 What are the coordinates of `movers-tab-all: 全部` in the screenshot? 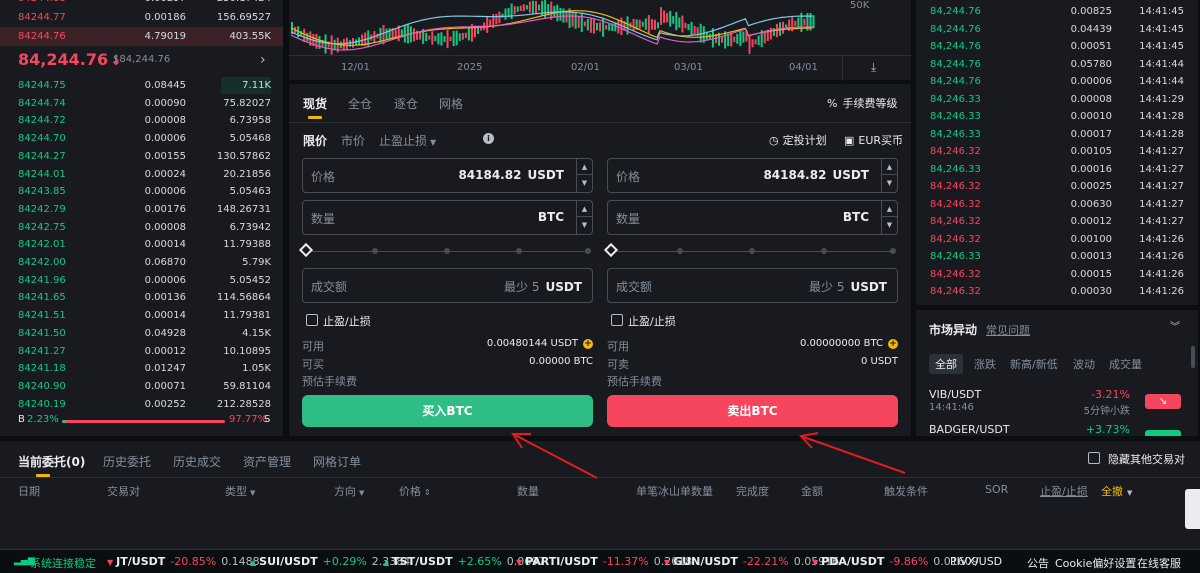 It's located at (946, 364).